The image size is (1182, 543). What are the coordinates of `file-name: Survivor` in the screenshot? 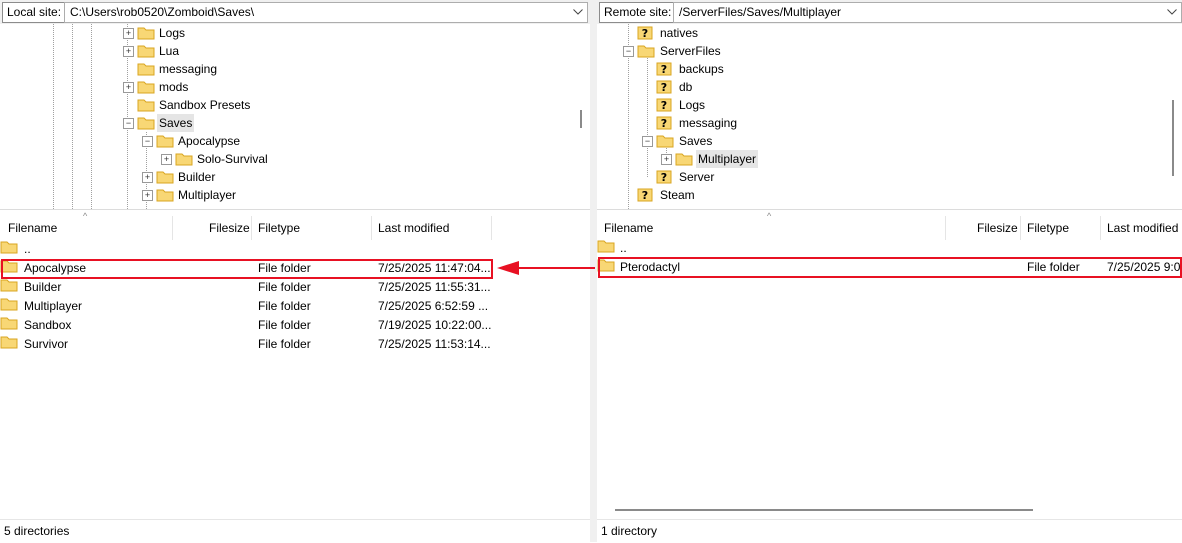 It's located at (46, 344).